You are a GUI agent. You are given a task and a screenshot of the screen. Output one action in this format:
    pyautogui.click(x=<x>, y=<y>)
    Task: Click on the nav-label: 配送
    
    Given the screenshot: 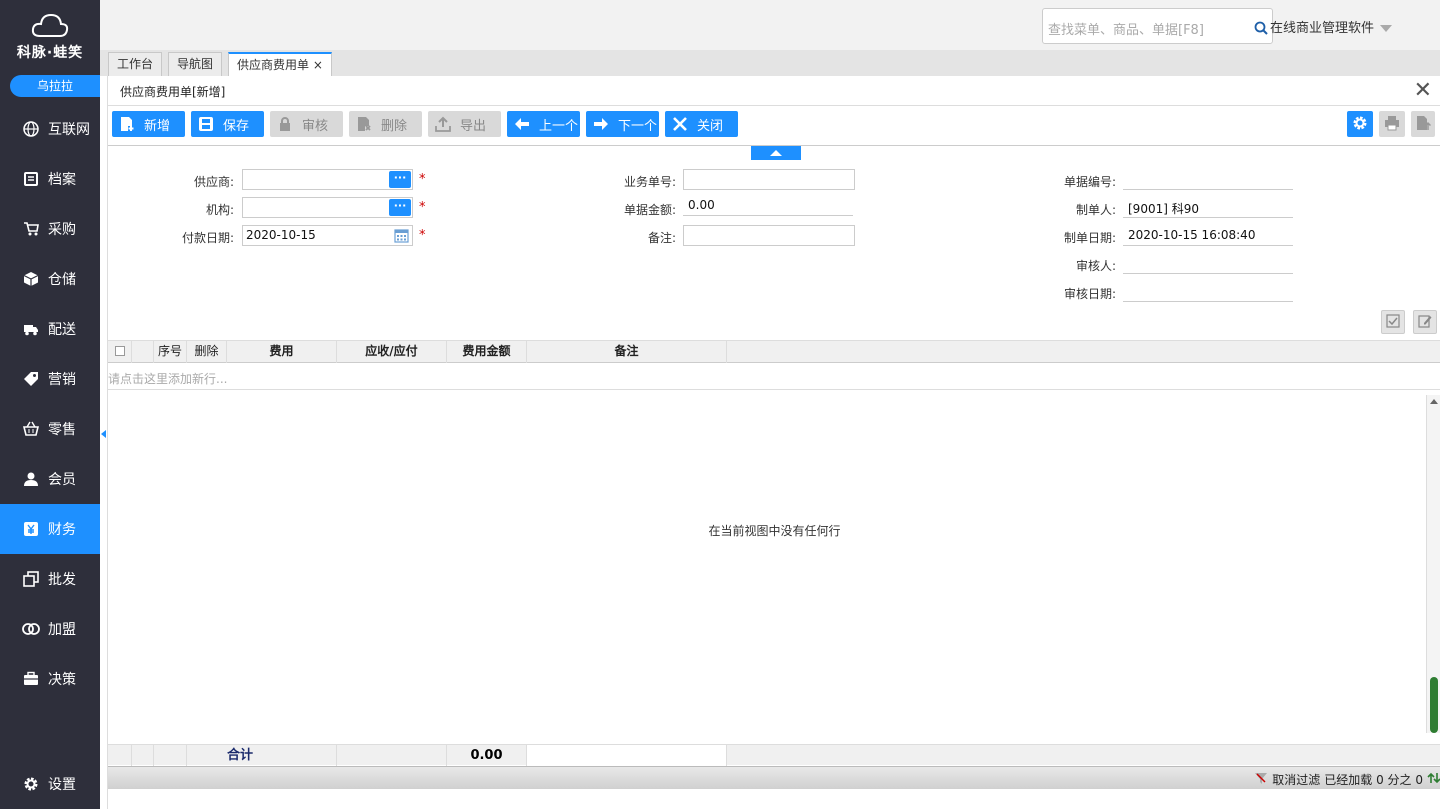 What is the action you would take?
    pyautogui.click(x=62, y=330)
    